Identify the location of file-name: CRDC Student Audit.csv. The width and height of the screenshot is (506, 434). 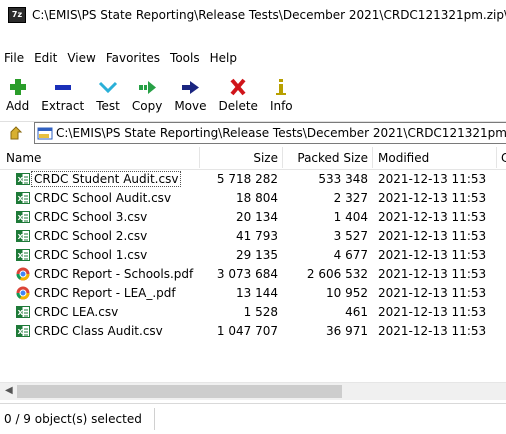
(106, 179).